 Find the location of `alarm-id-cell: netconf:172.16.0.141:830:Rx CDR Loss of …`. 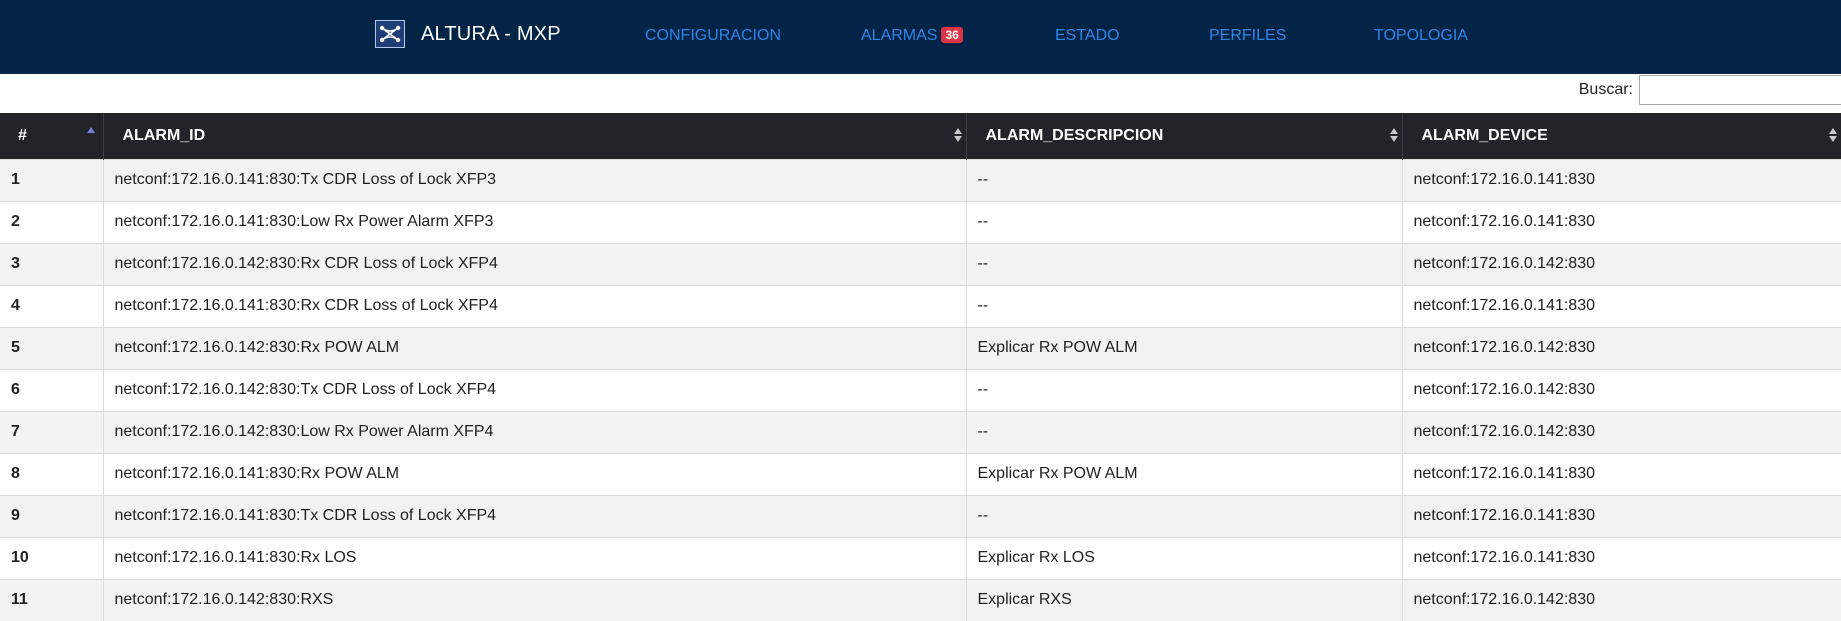

alarm-id-cell: netconf:172.16.0.141:830:Rx CDR Loss of … is located at coordinates (535, 305).